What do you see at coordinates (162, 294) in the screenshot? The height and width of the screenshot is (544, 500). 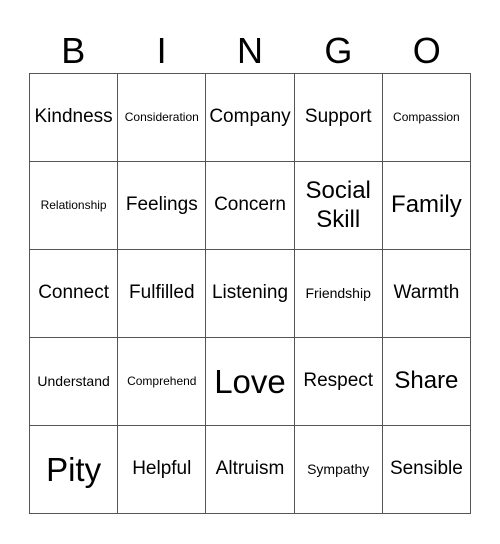 I see `bingo-cell: Fulfilled` at bounding box center [162, 294].